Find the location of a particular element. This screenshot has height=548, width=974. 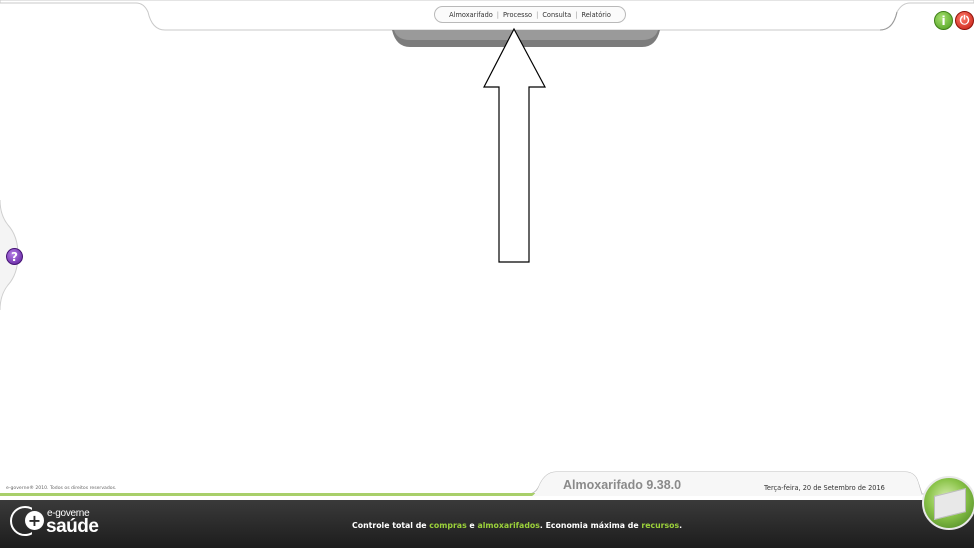

info-icon: i is located at coordinates (943, 20).